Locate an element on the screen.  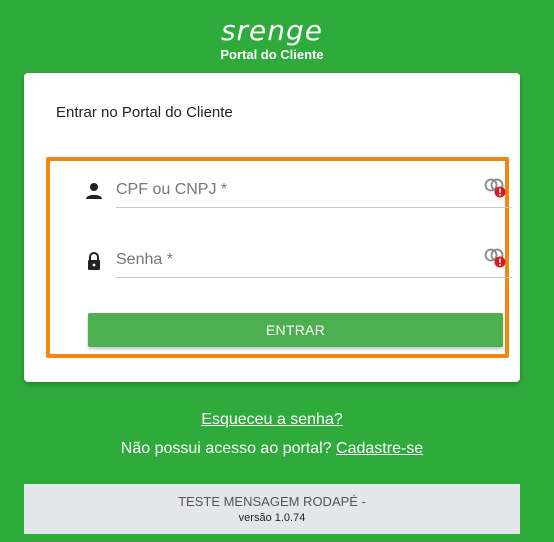
brand-header: srenge Portal do Cliente is located at coordinates (272, 38).